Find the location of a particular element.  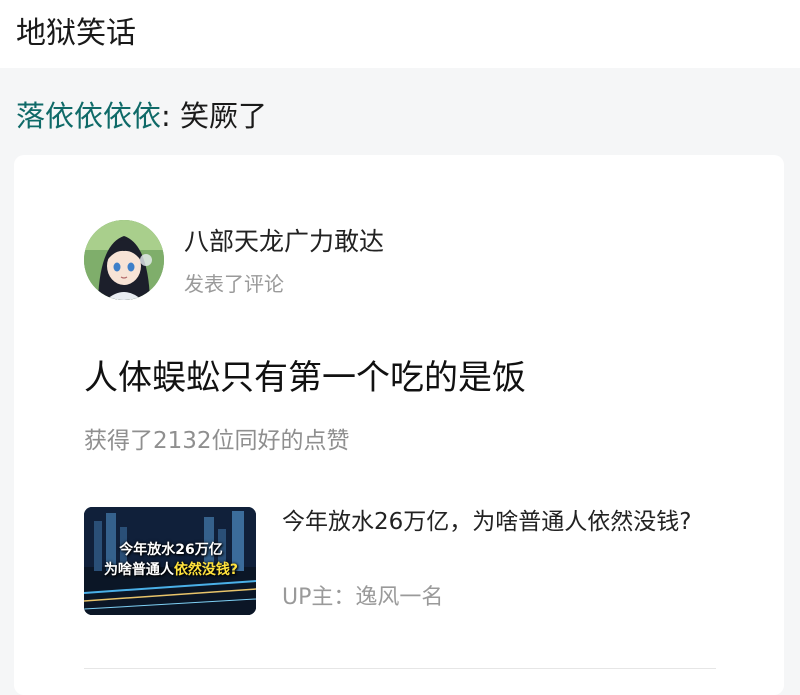

reply-line: 落依依依依: 笑厥了 is located at coordinates (141, 116).